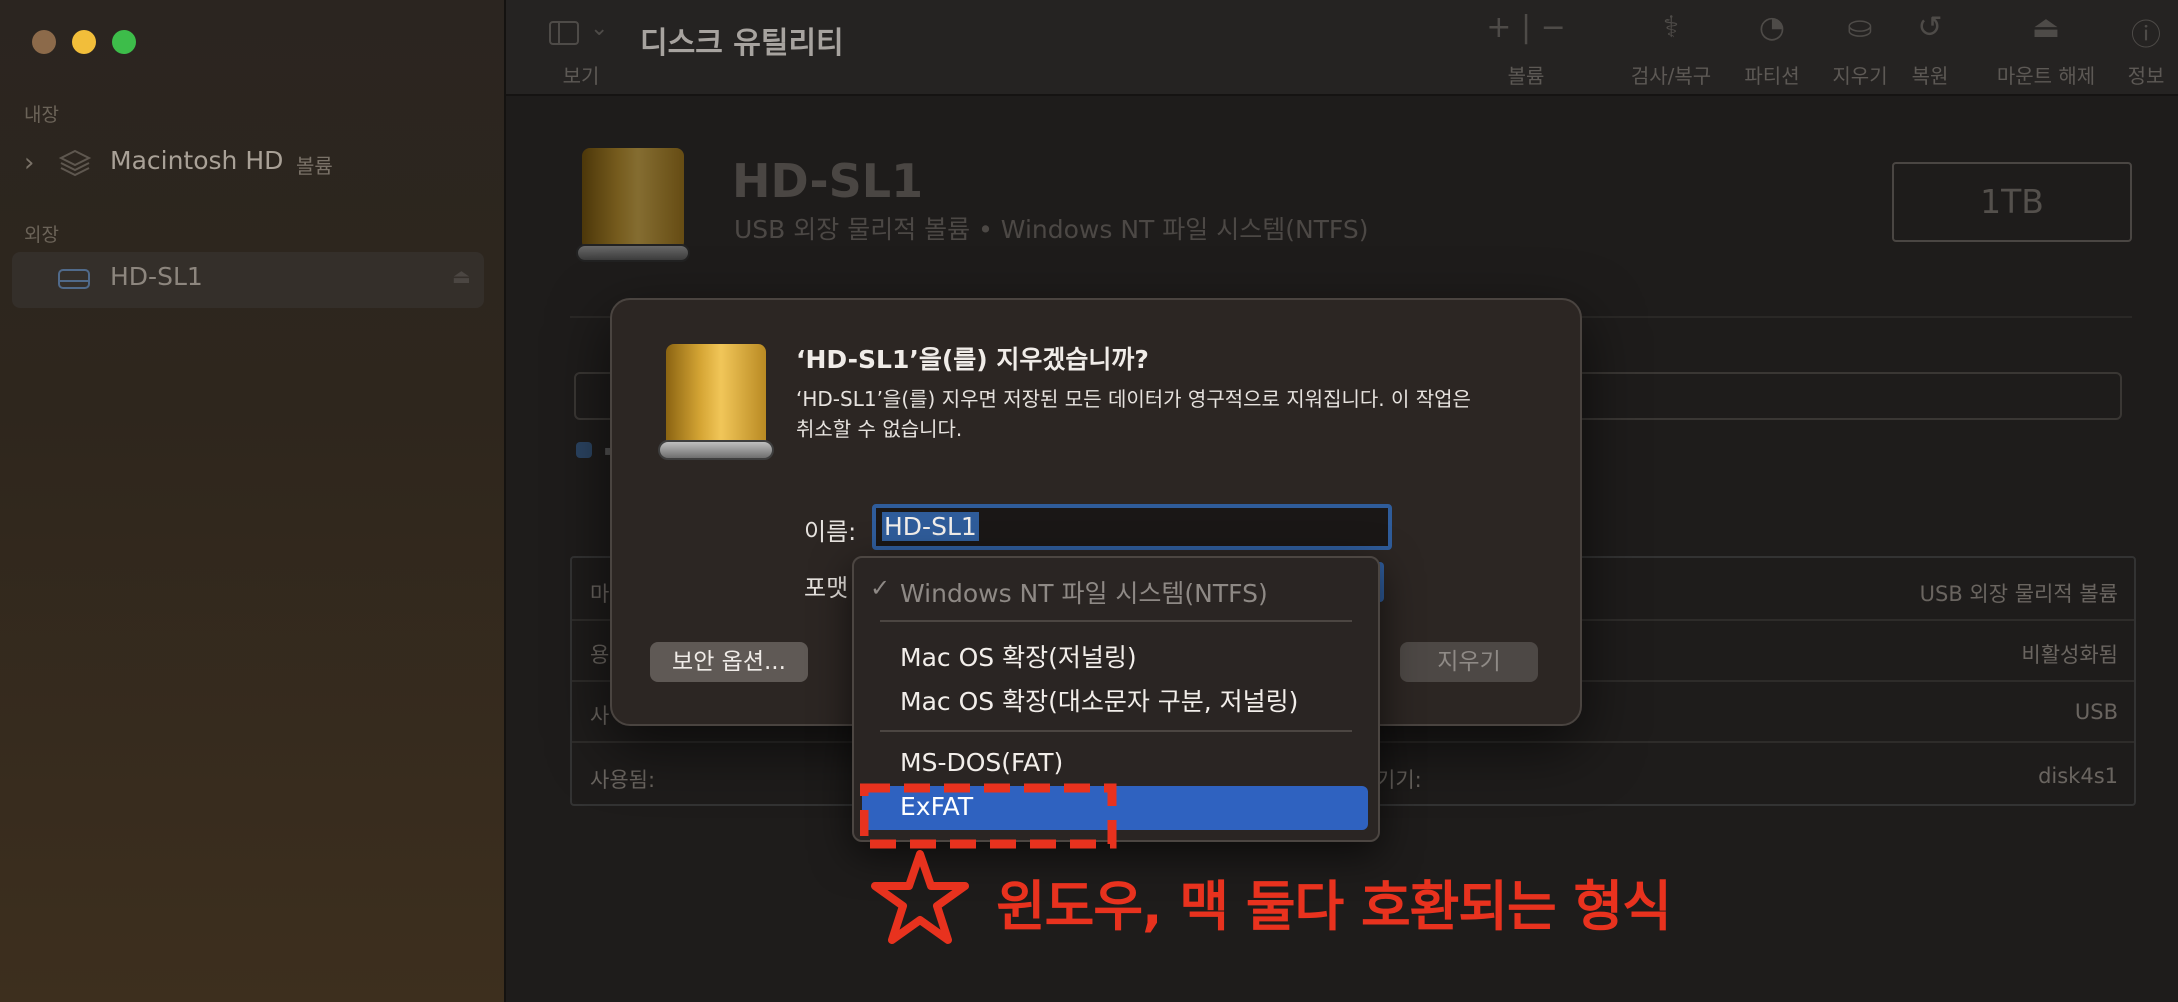 The image size is (2178, 1002). I want to click on disk-large-icon, so click(634, 206).